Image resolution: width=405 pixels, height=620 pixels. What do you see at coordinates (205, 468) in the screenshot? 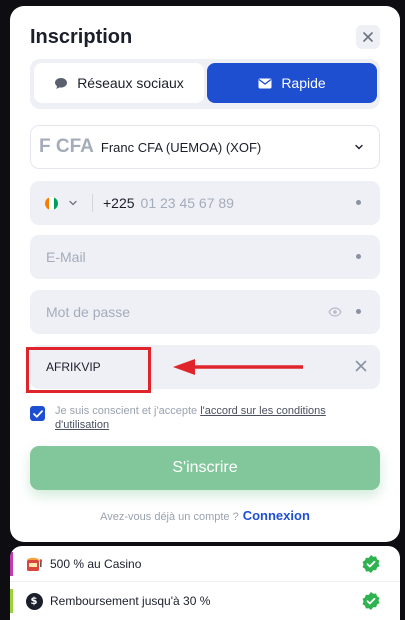
I see `signup-submit-button: S'inscrire` at bounding box center [205, 468].